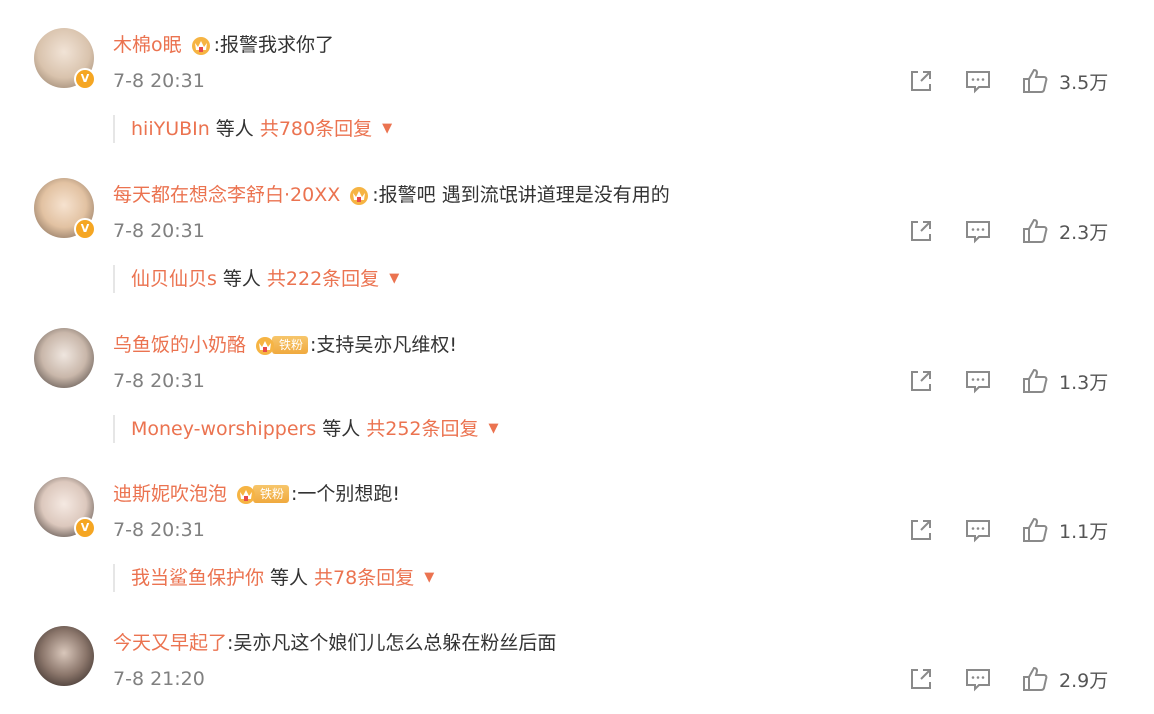 The image size is (1154, 714). I want to click on like-count: 1.1万, so click(1084, 531).